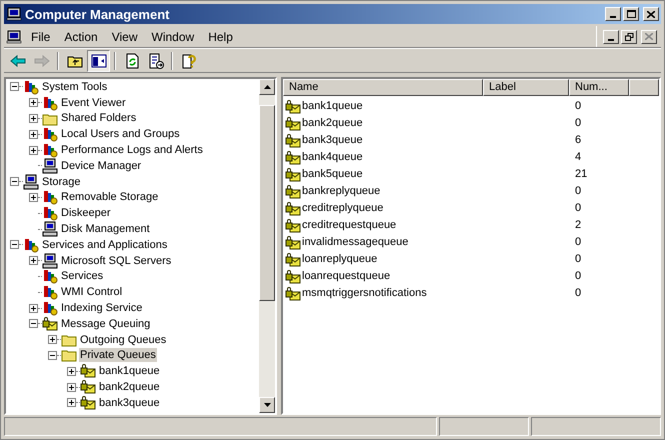 The height and width of the screenshot is (440, 665). I want to click on table-cell-text: 21, so click(581, 174).